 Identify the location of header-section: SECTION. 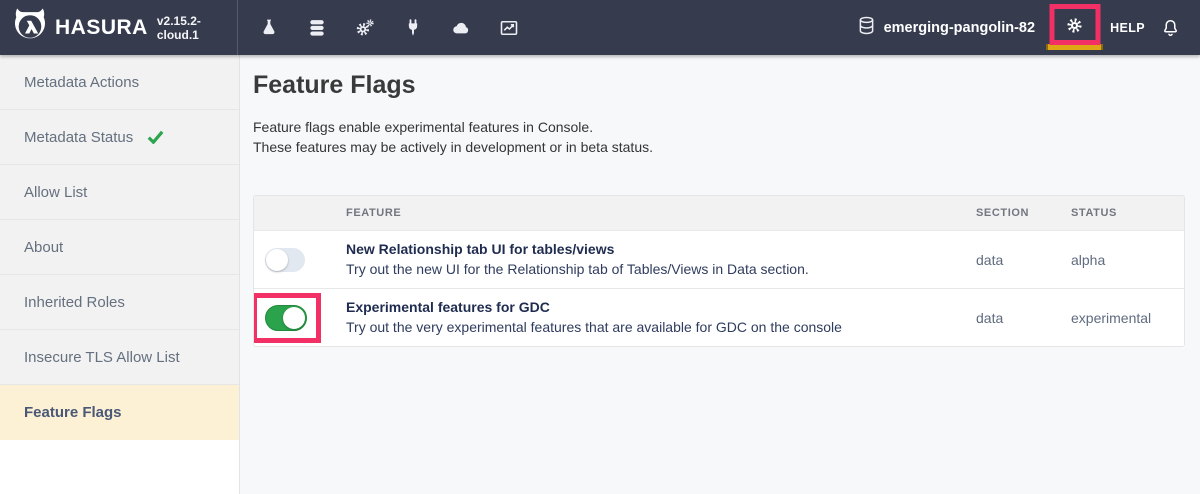
(1003, 213).